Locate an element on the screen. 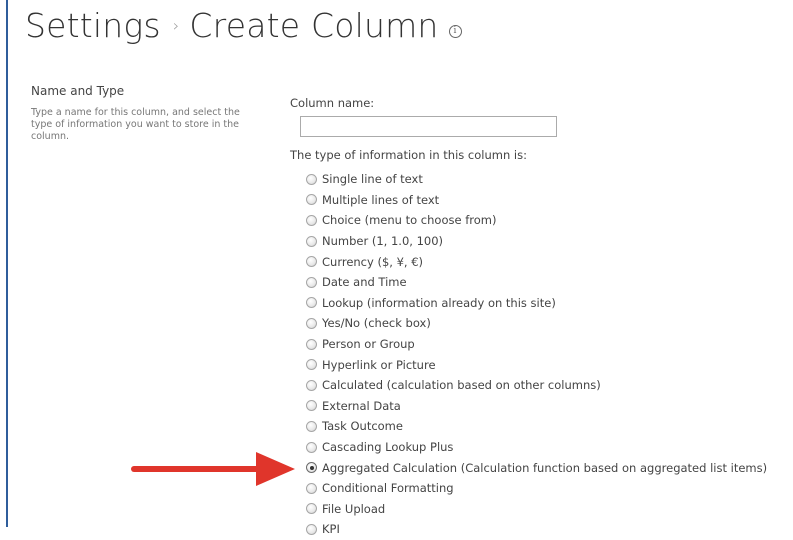 The height and width of the screenshot is (540, 793). section-title-name-and-type: Name and Type is located at coordinates (78, 91).